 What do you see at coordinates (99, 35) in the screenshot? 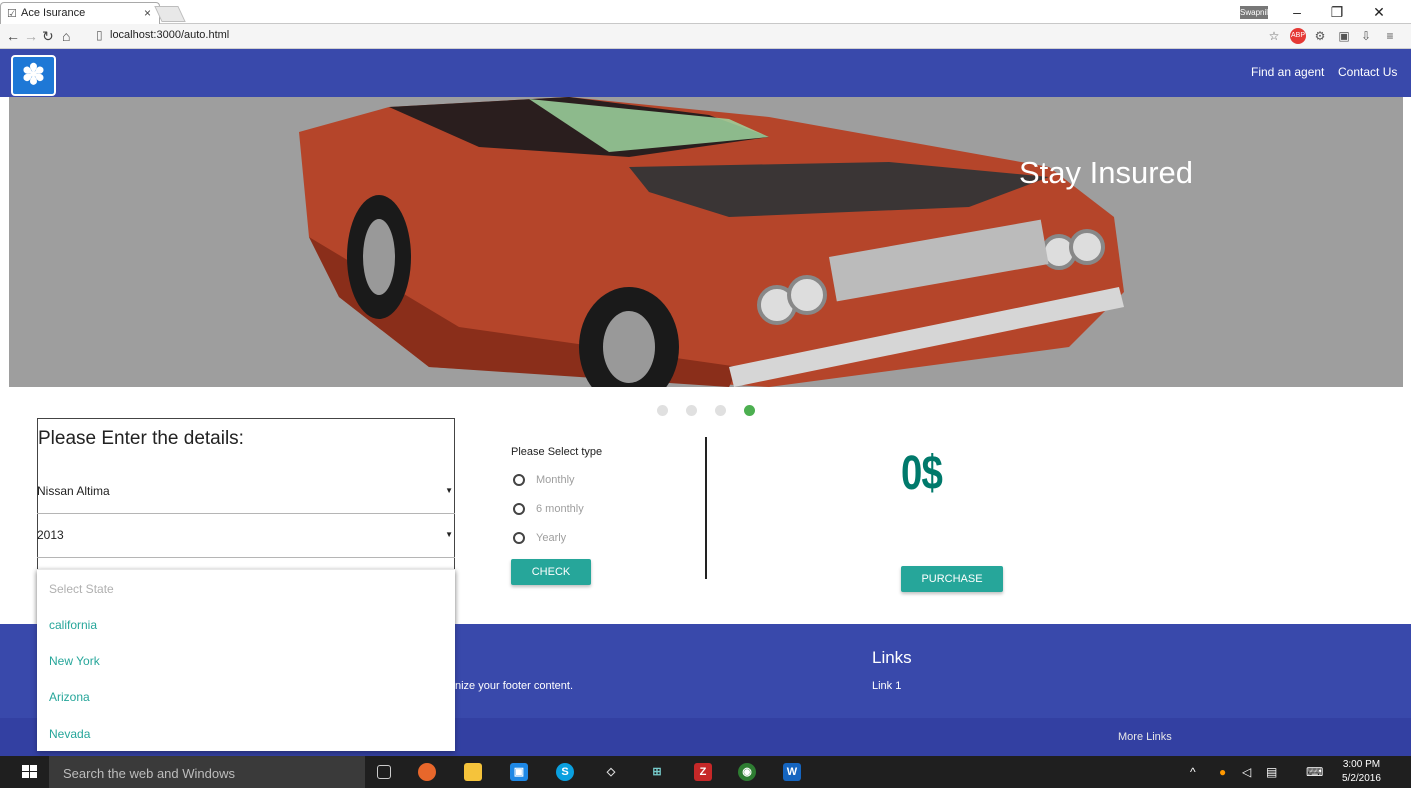
I see `page-icon: ▯` at bounding box center [99, 35].